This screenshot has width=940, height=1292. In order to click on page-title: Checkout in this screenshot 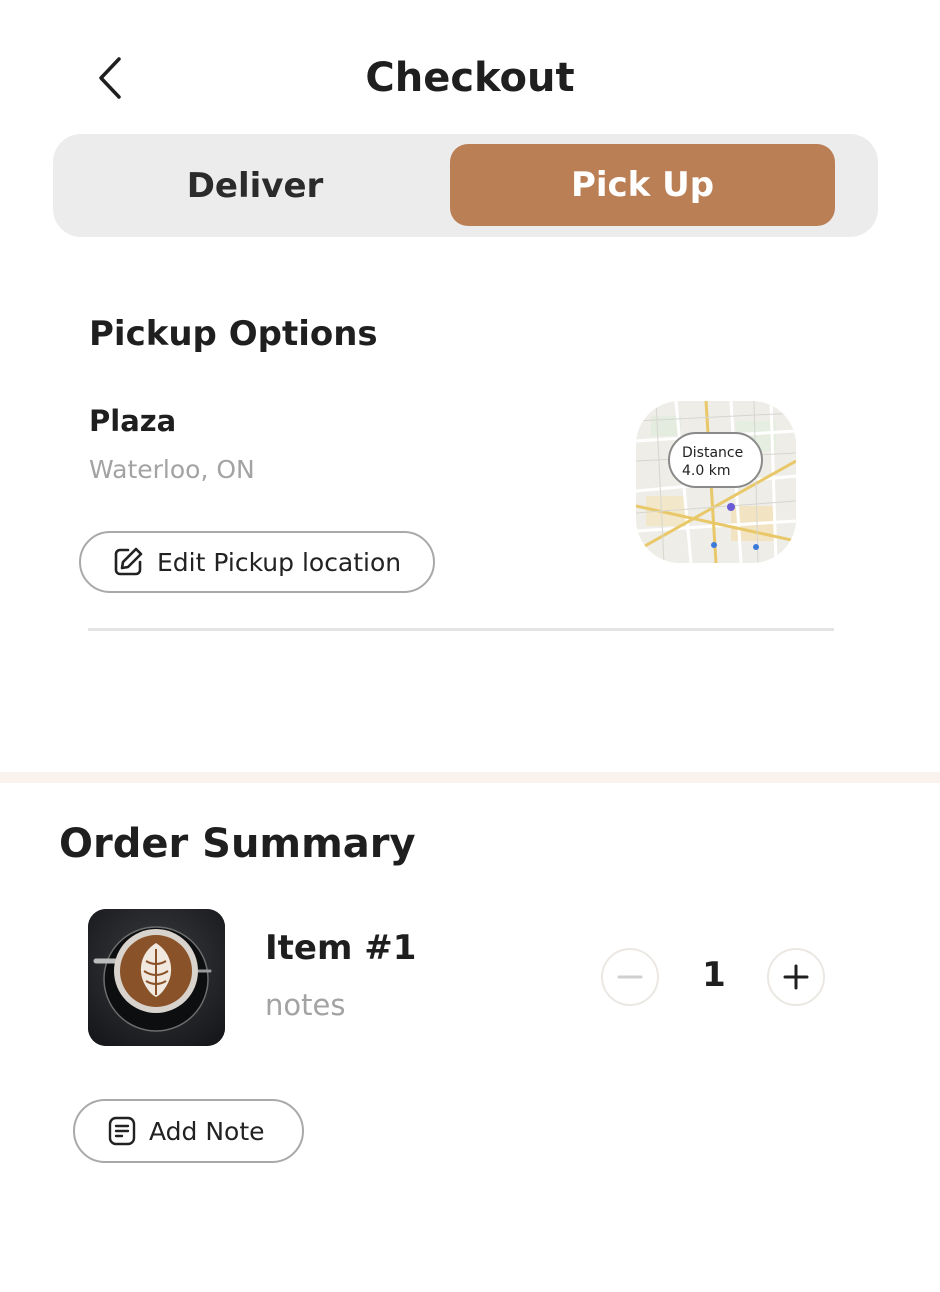, I will do `click(470, 78)`.